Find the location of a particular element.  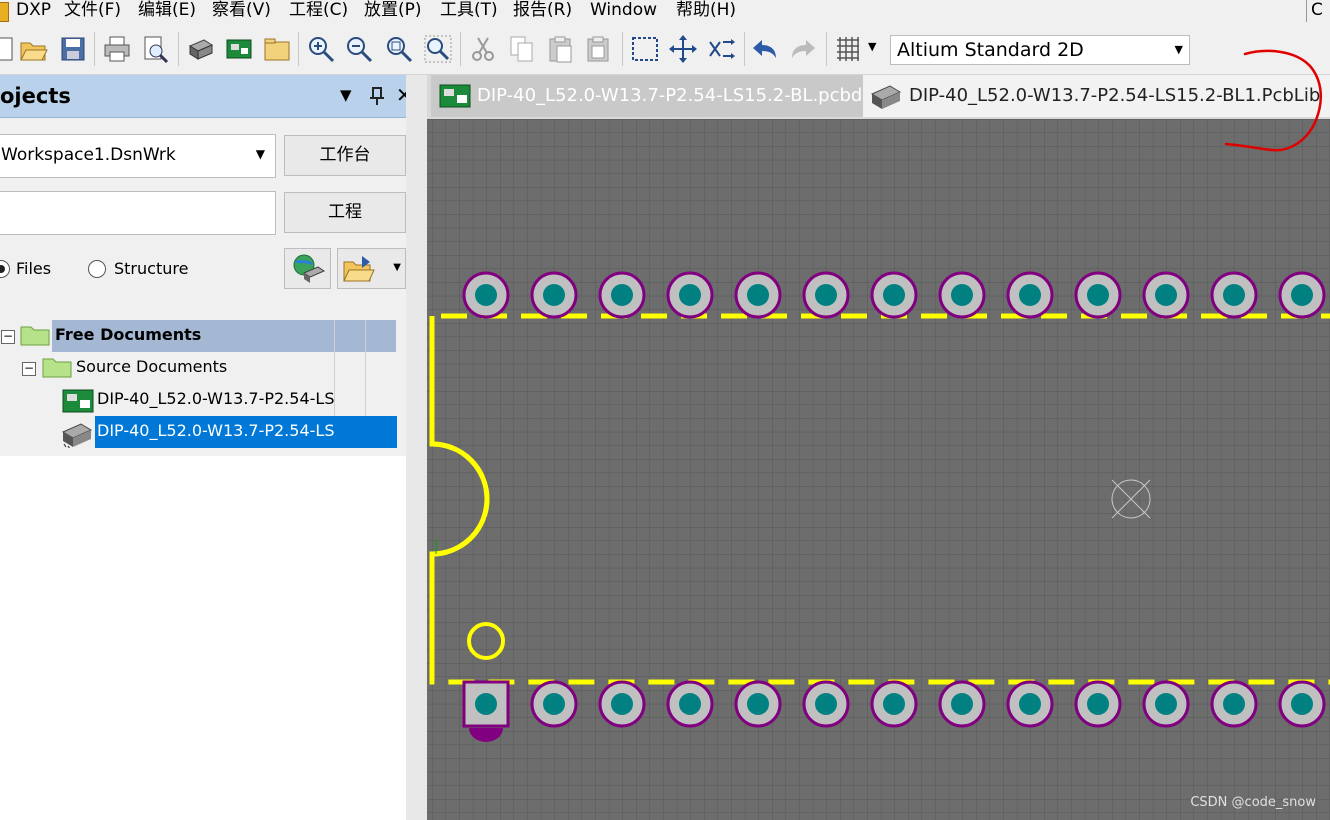

radio-files is located at coordinates (5, 269).